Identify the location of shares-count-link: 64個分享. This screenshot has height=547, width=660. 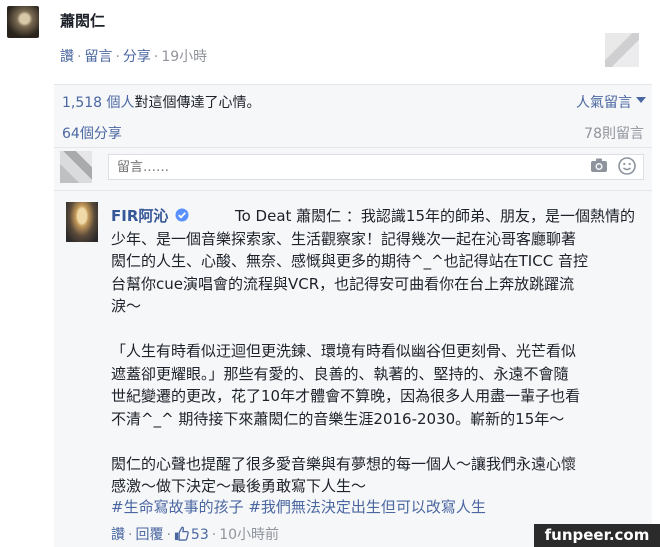
(92, 133).